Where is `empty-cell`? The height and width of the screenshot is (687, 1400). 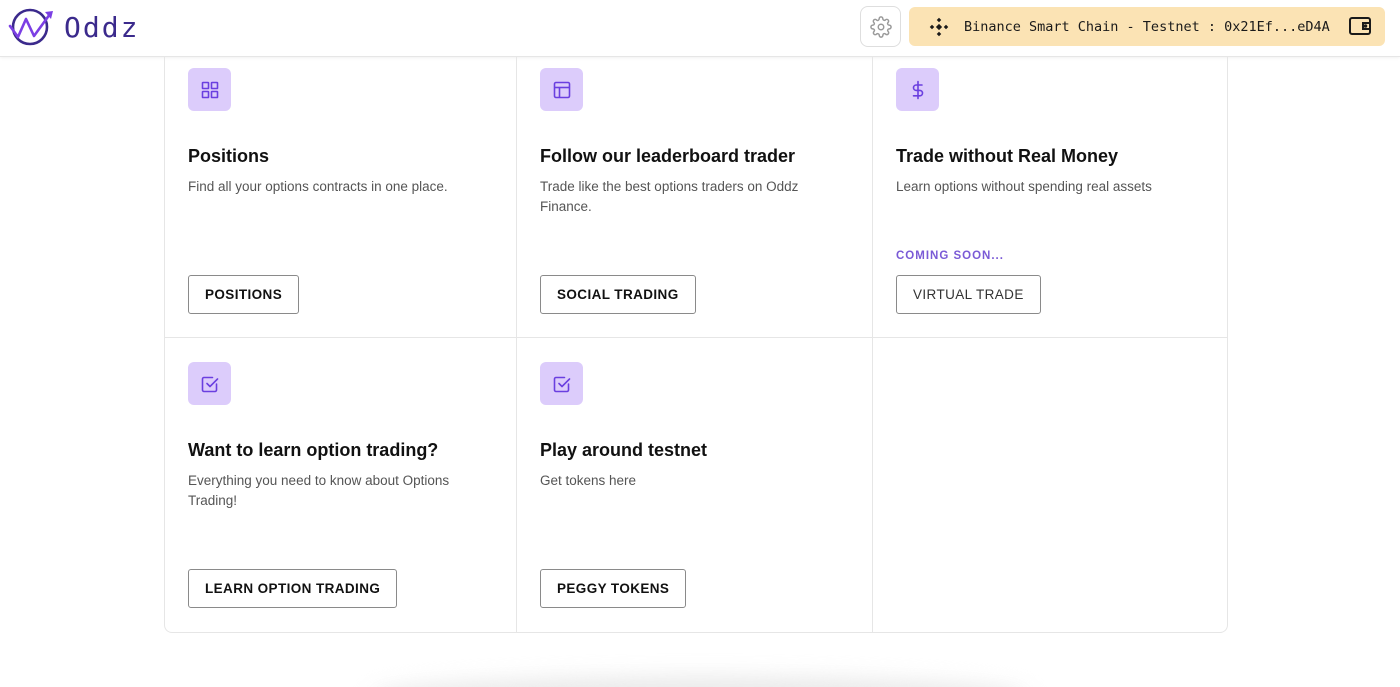
empty-cell is located at coordinates (1050, 485).